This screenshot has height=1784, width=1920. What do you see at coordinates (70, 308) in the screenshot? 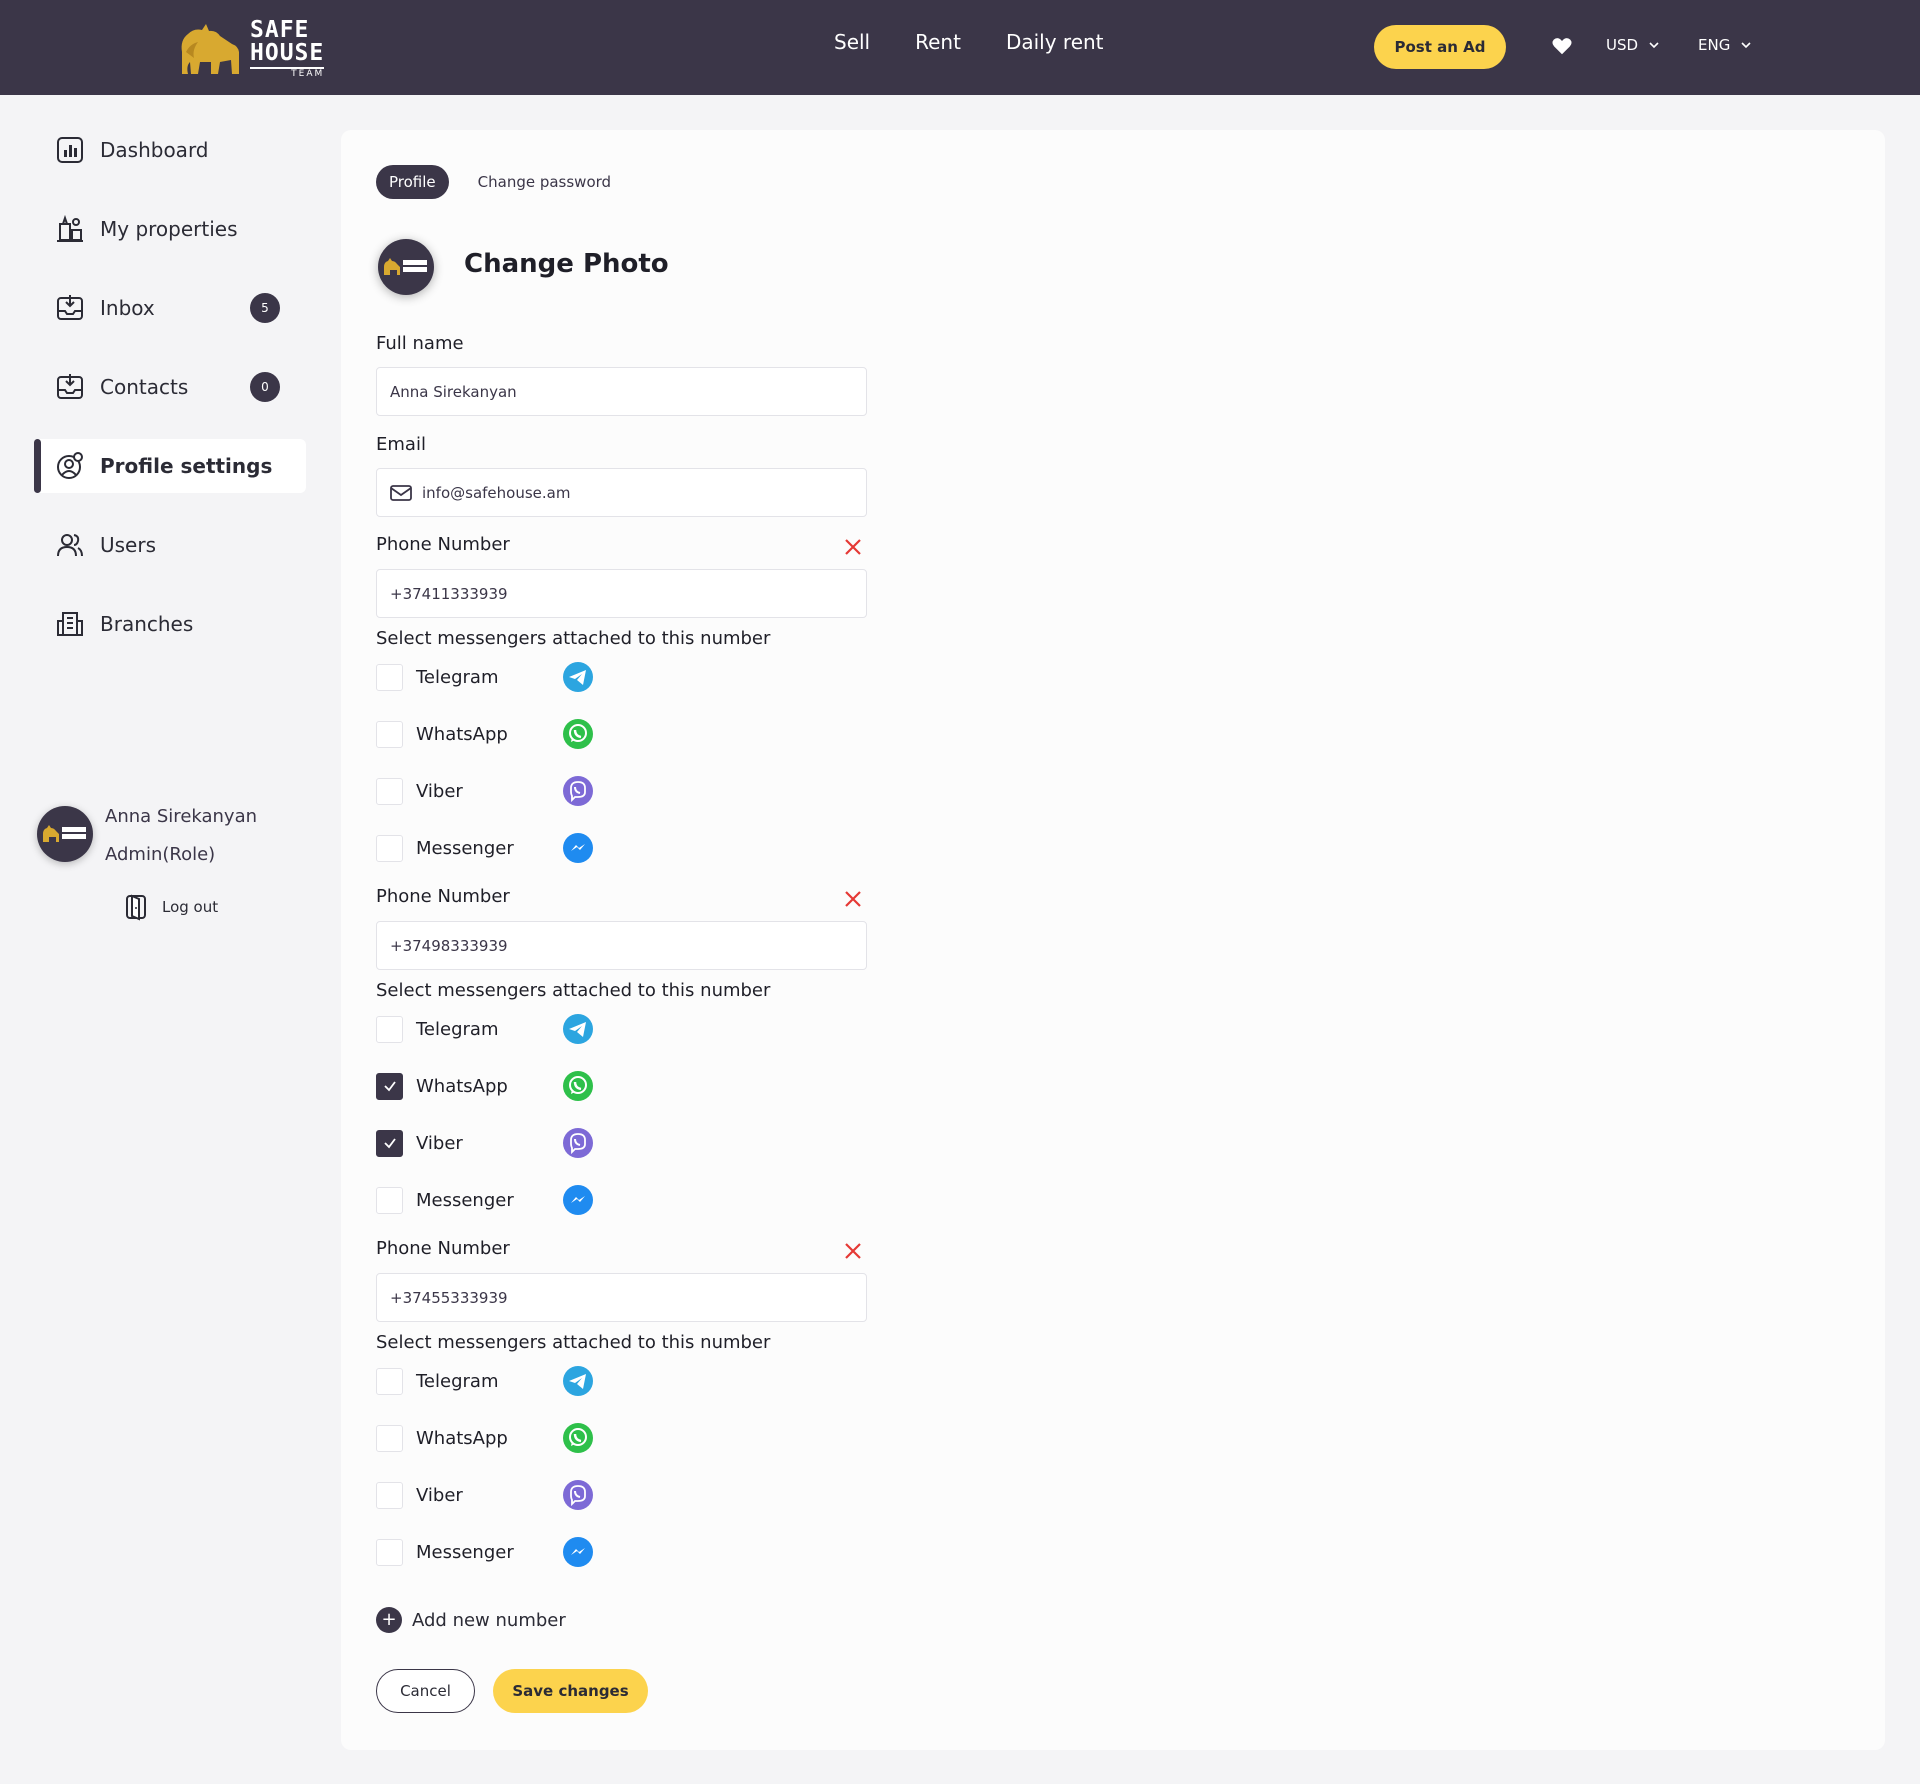
I see `inbox-icon` at bounding box center [70, 308].